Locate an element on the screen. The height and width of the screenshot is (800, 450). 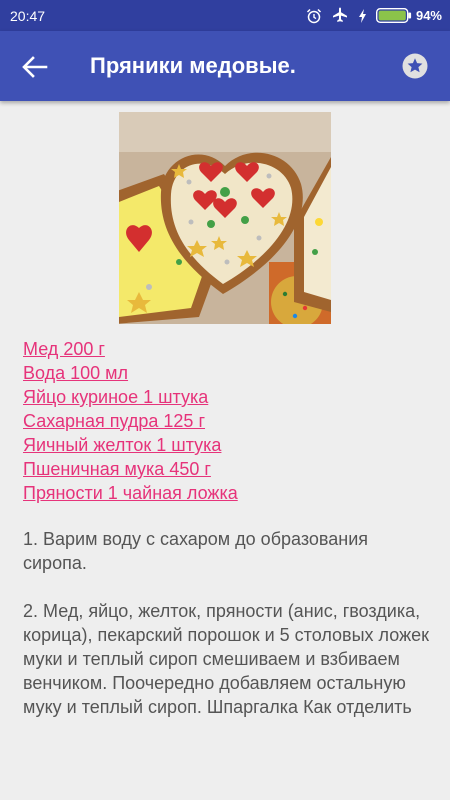
gingerbread-cookies-photo is located at coordinates (225, 218).